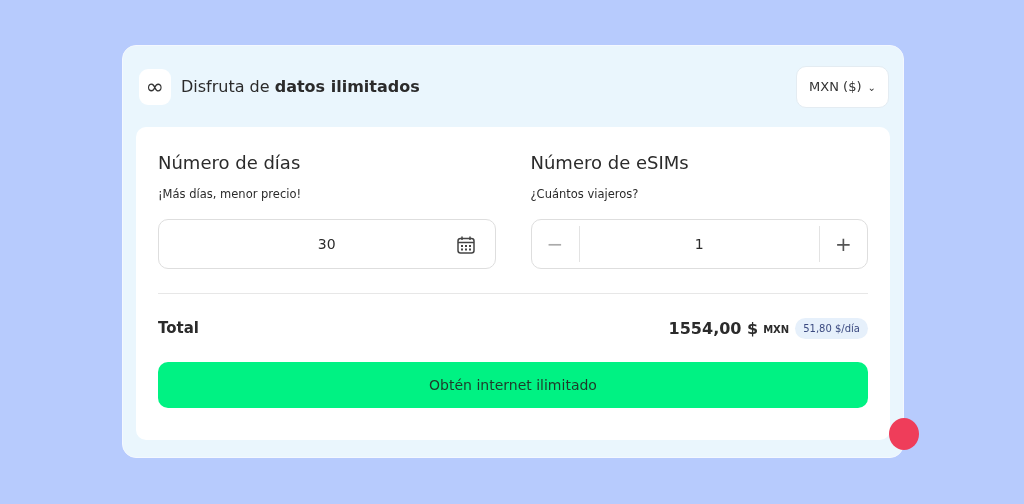 Image resolution: width=1024 pixels, height=504 pixels. What do you see at coordinates (610, 163) in the screenshot?
I see `section-title: Número de eSIMs` at bounding box center [610, 163].